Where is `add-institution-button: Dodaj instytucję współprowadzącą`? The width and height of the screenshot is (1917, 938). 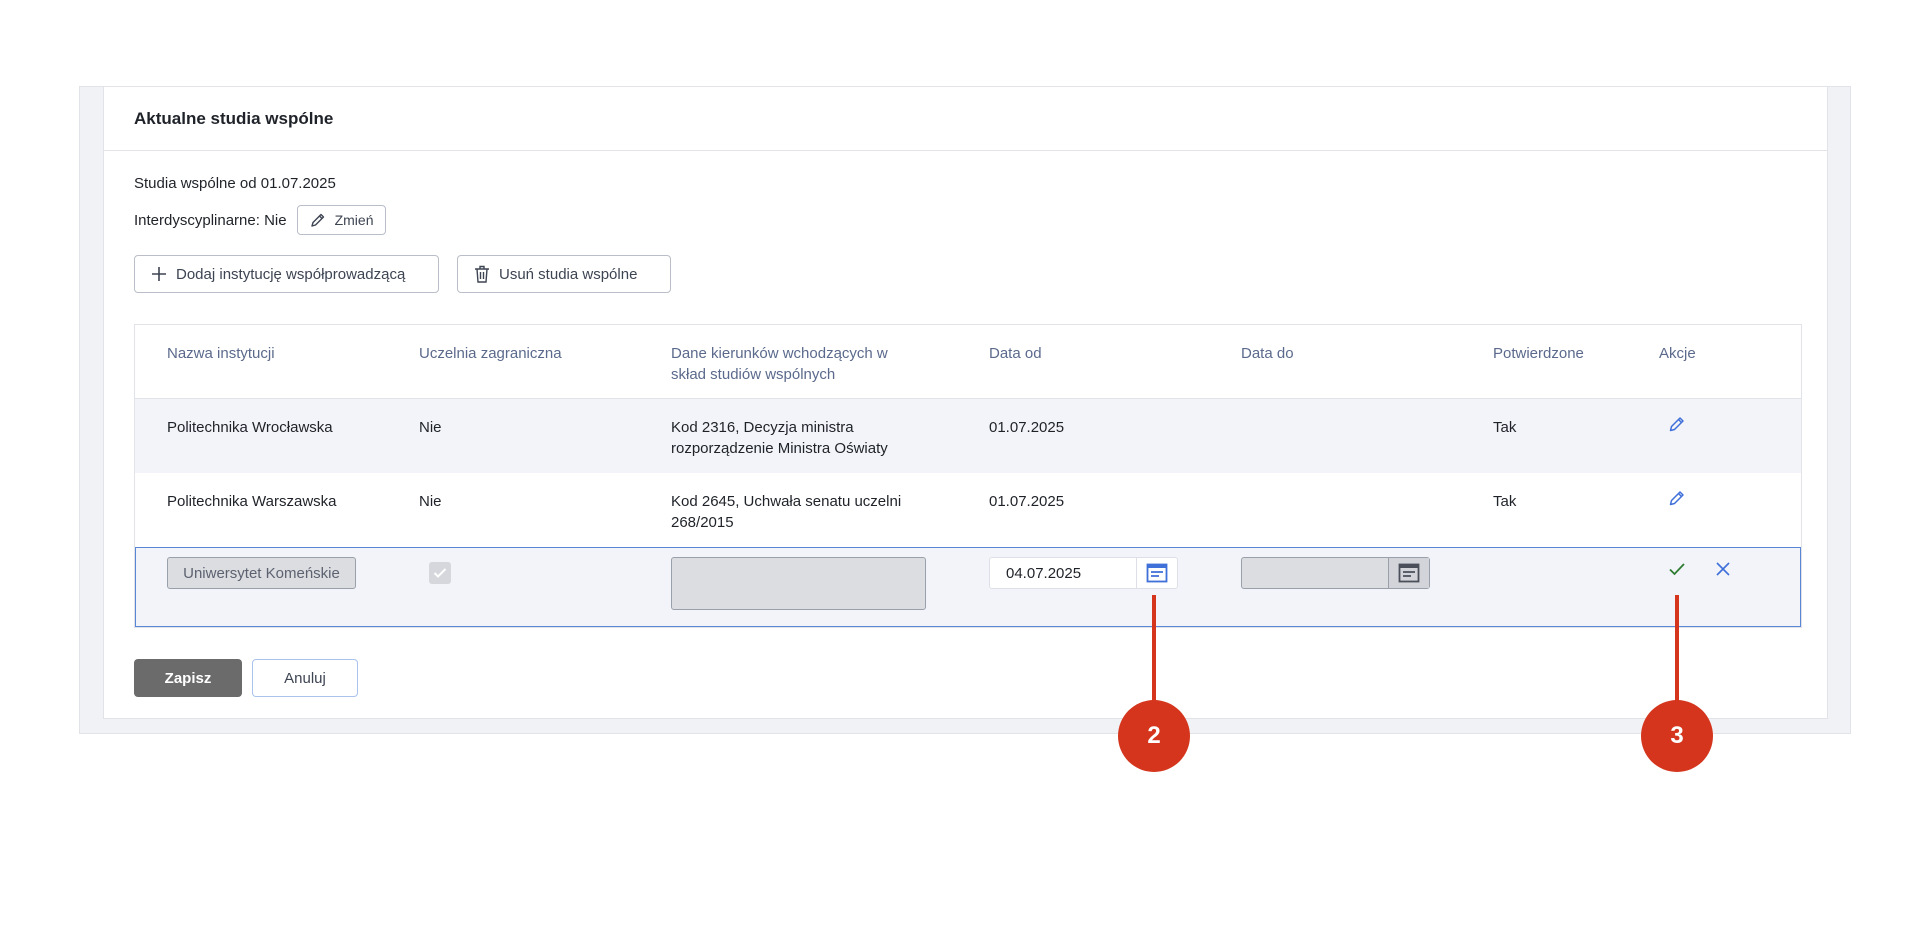 add-institution-button: Dodaj instytucję współprowadzącą is located at coordinates (286, 274).